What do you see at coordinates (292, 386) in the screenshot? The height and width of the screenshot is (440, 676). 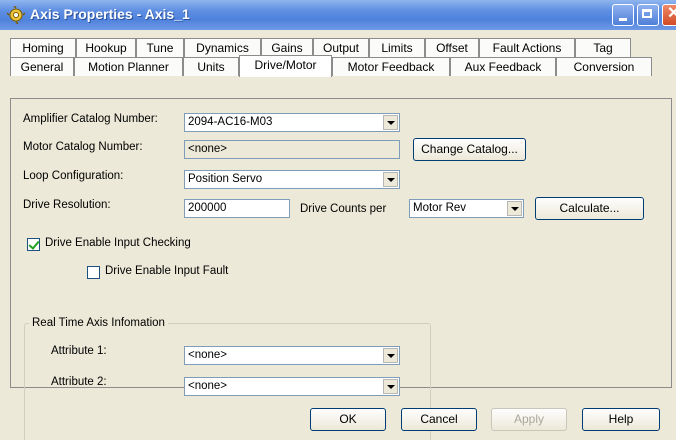 I see `attribute-2-select: <none>` at bounding box center [292, 386].